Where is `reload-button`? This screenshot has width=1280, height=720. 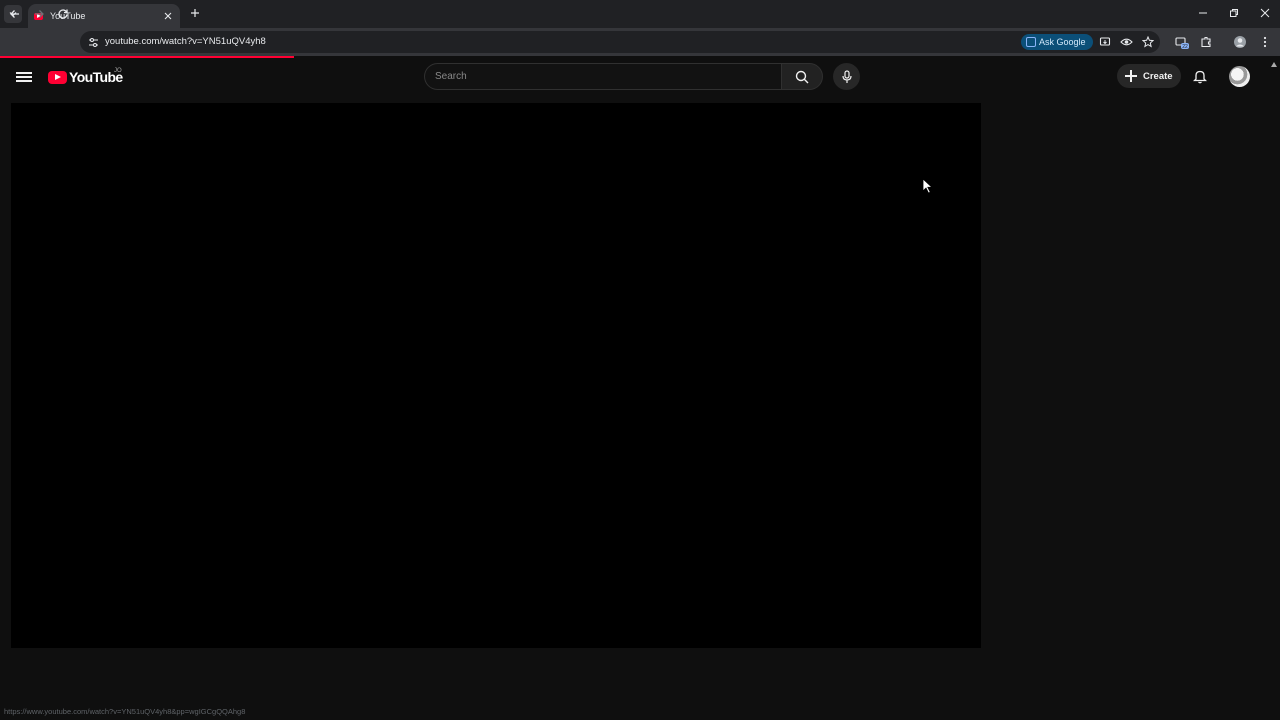 reload-button is located at coordinates (63, 14).